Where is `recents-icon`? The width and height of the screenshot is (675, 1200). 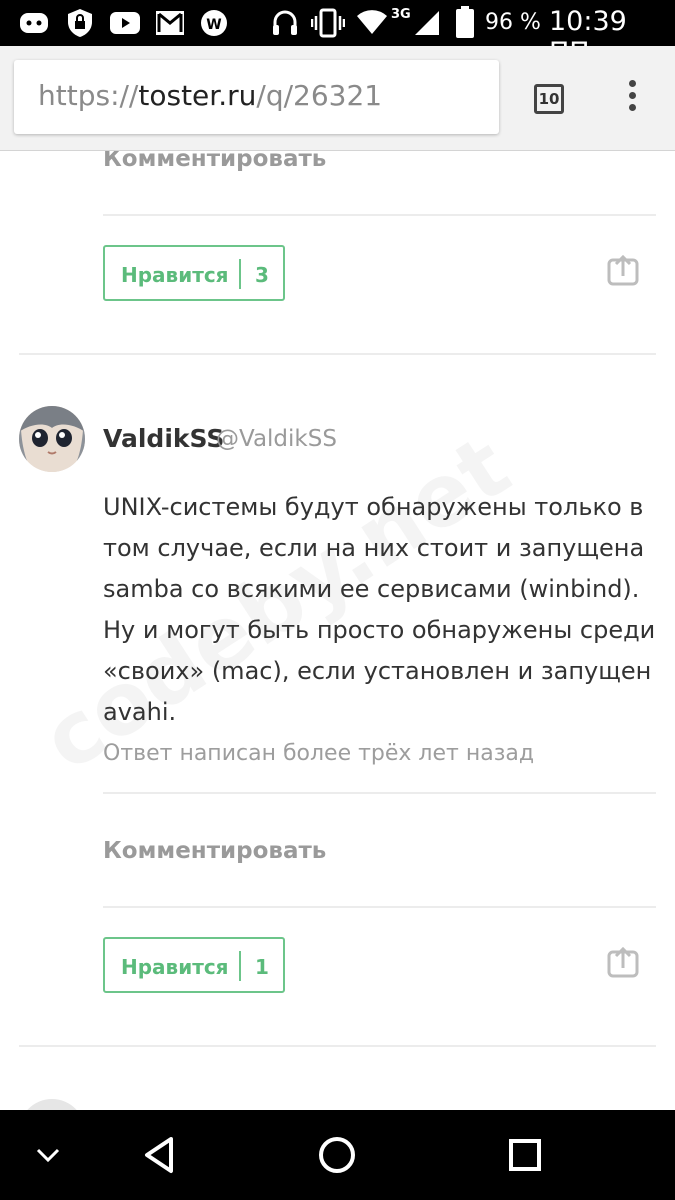
recents-icon is located at coordinates (525, 1155).